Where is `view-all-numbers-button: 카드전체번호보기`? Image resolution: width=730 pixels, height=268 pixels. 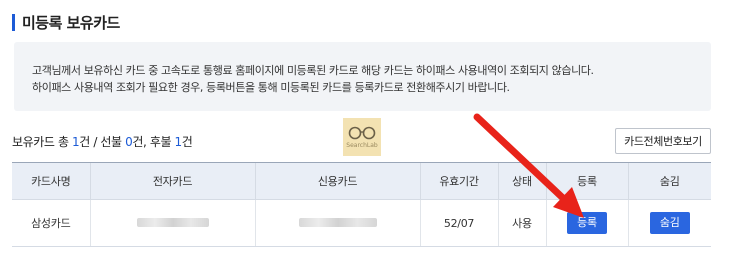
view-all-numbers-button: 카드전체번호보기 is located at coordinates (663, 141).